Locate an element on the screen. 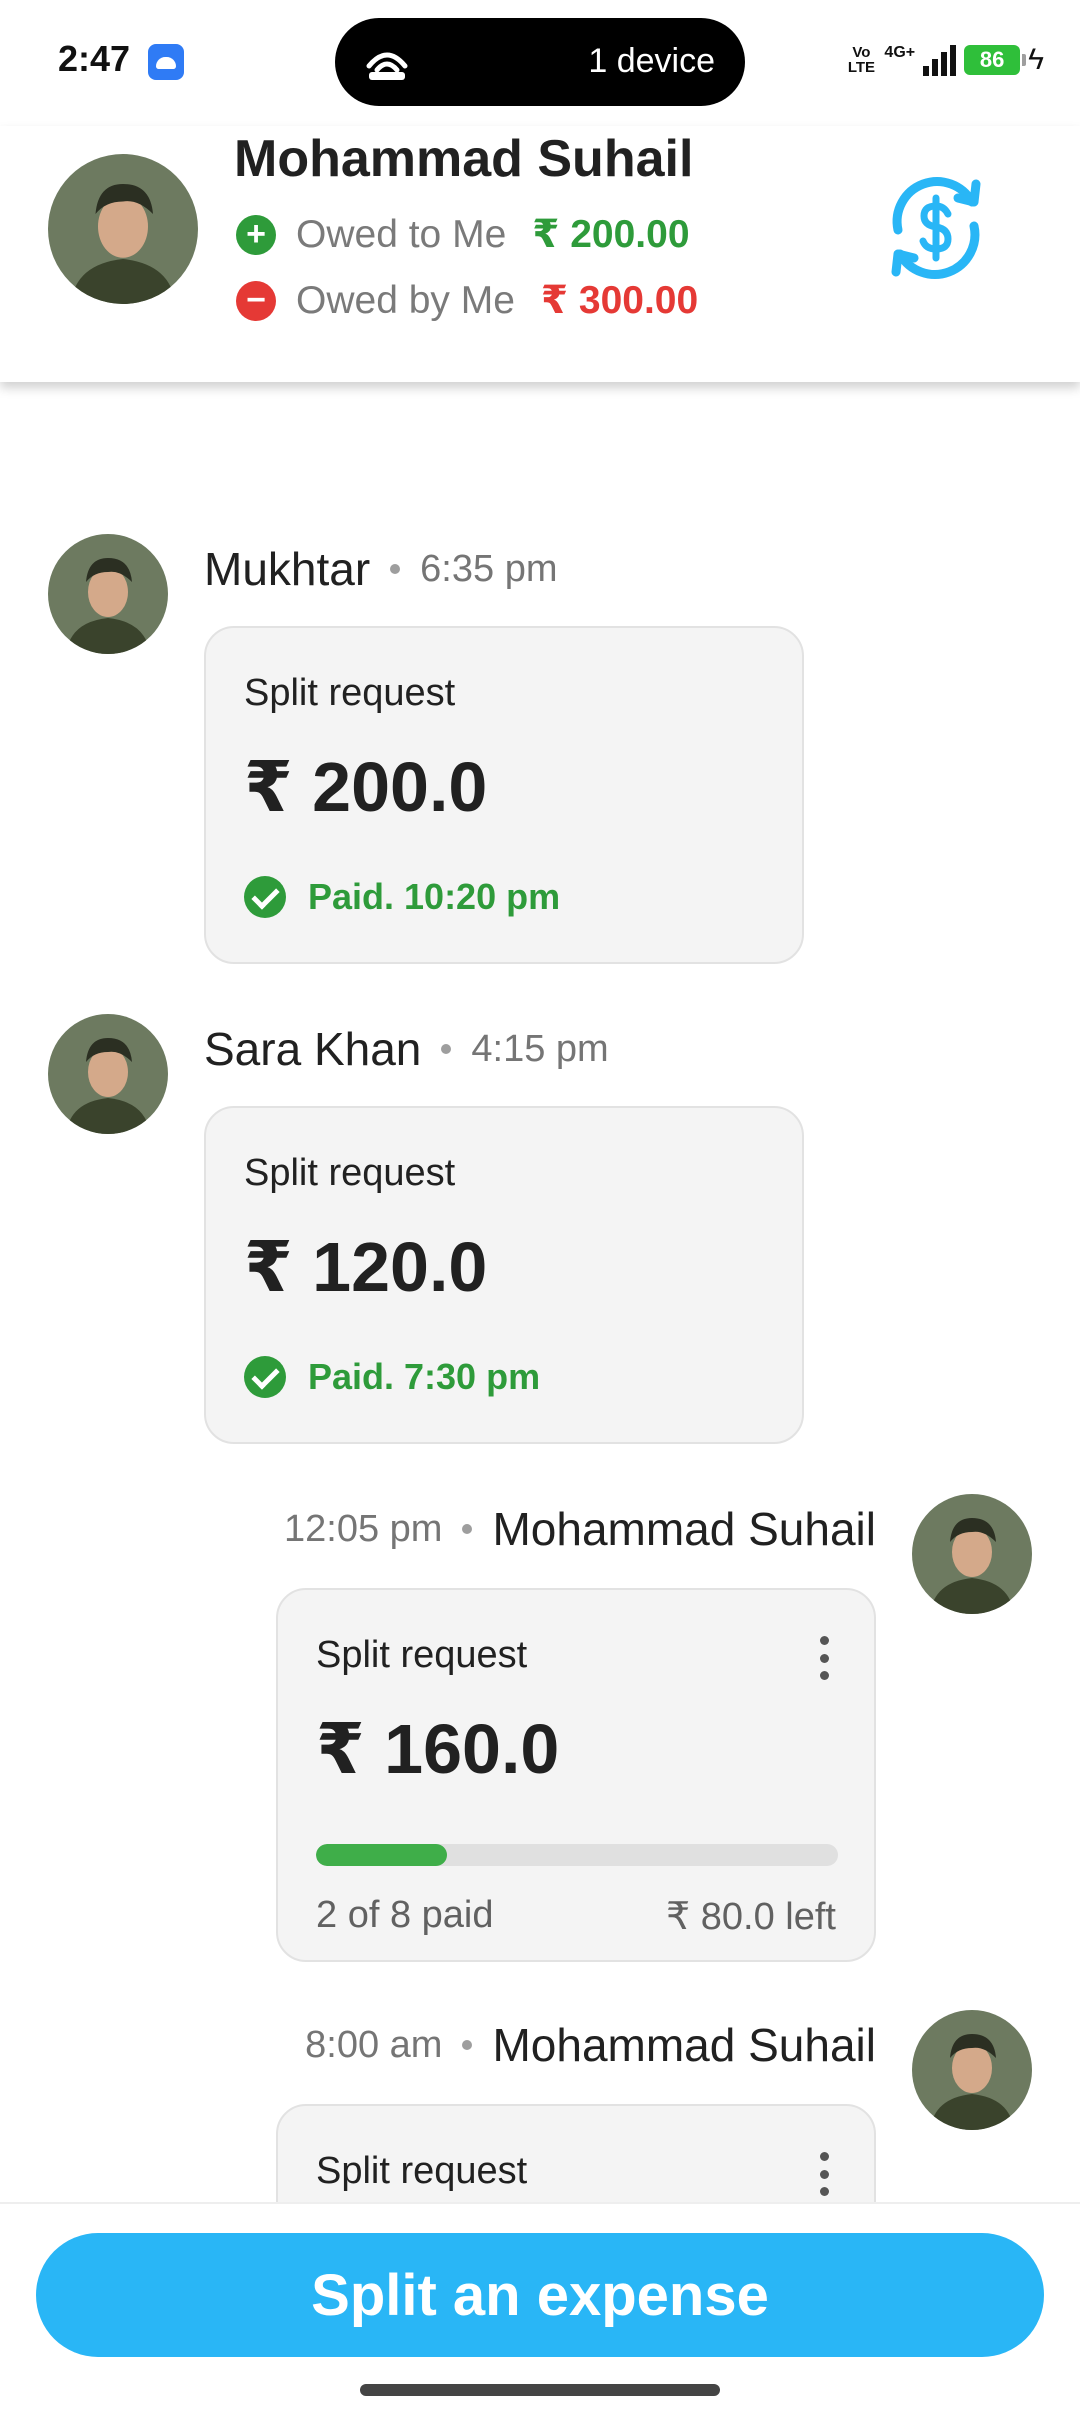 The width and height of the screenshot is (1080, 2412). device-count-label: 1 device is located at coordinates (651, 61).